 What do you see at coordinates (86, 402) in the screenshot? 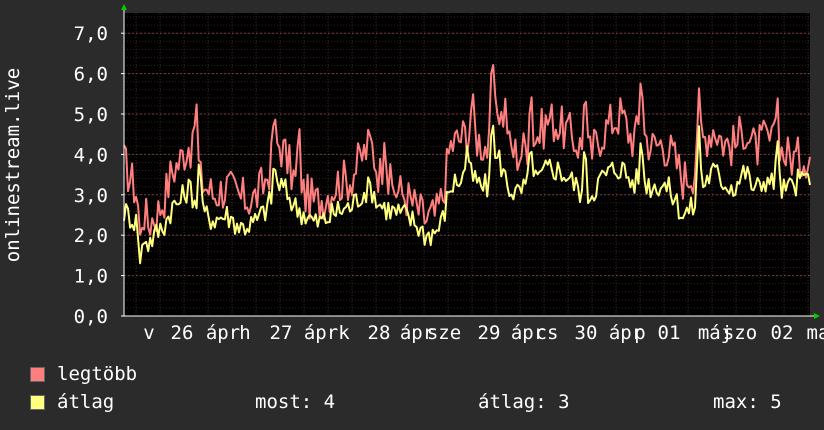
I see `legend-label: átlag` at bounding box center [86, 402].